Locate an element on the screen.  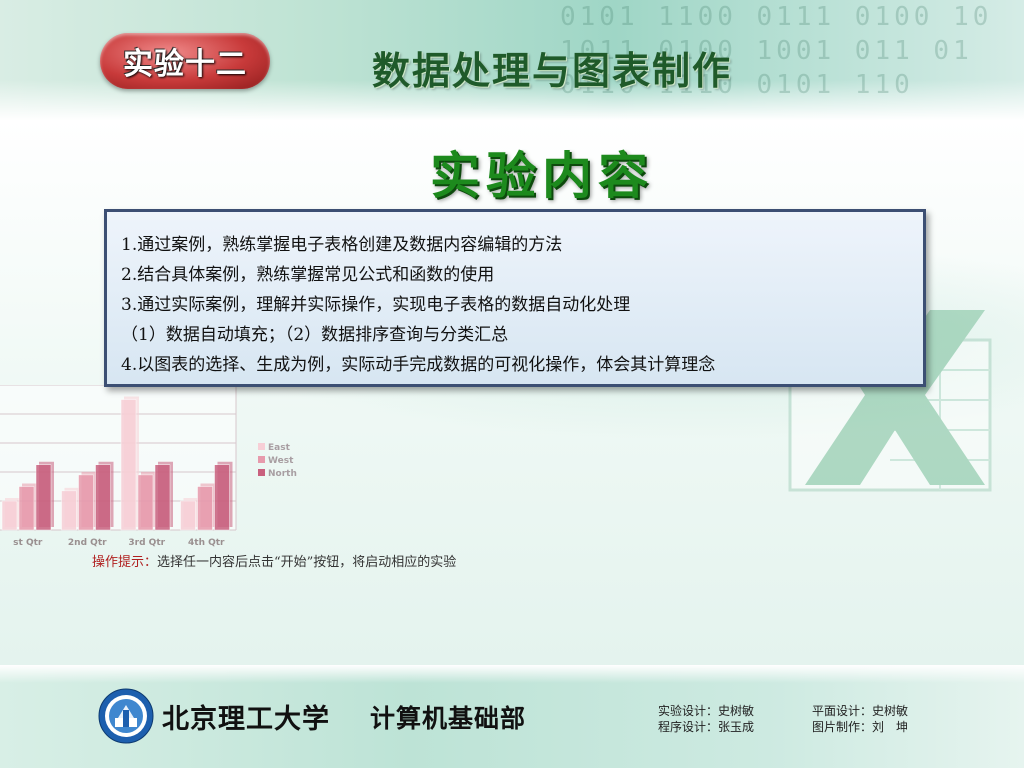
experiment-label: 实验十二 is located at coordinates (185, 64).